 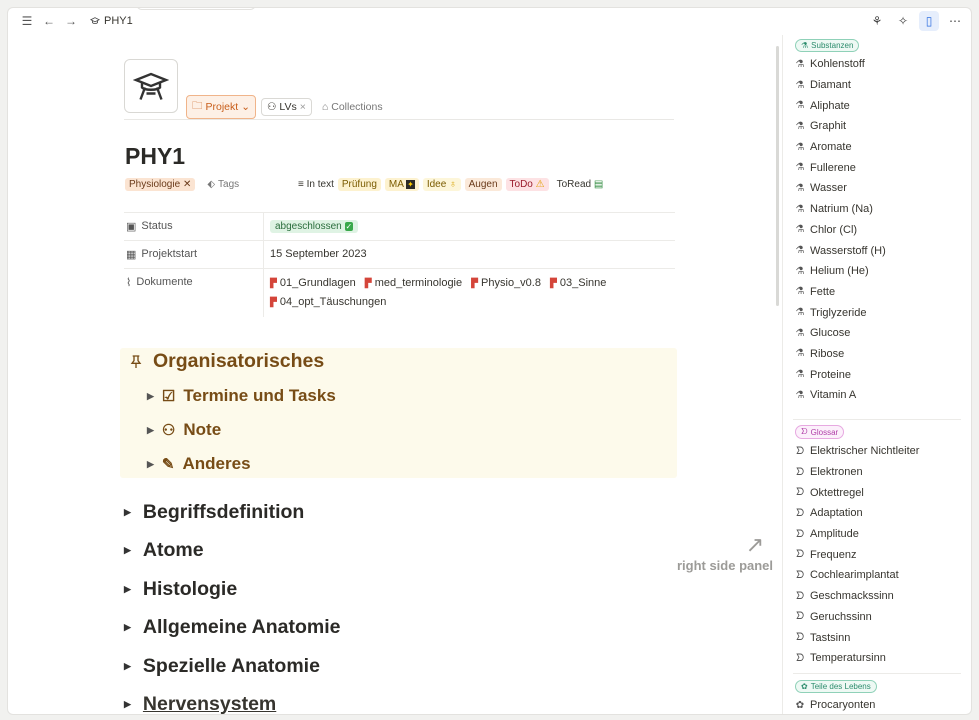 What do you see at coordinates (164, 550) in the screenshot?
I see `toggle-atome: ▶ Atome` at bounding box center [164, 550].